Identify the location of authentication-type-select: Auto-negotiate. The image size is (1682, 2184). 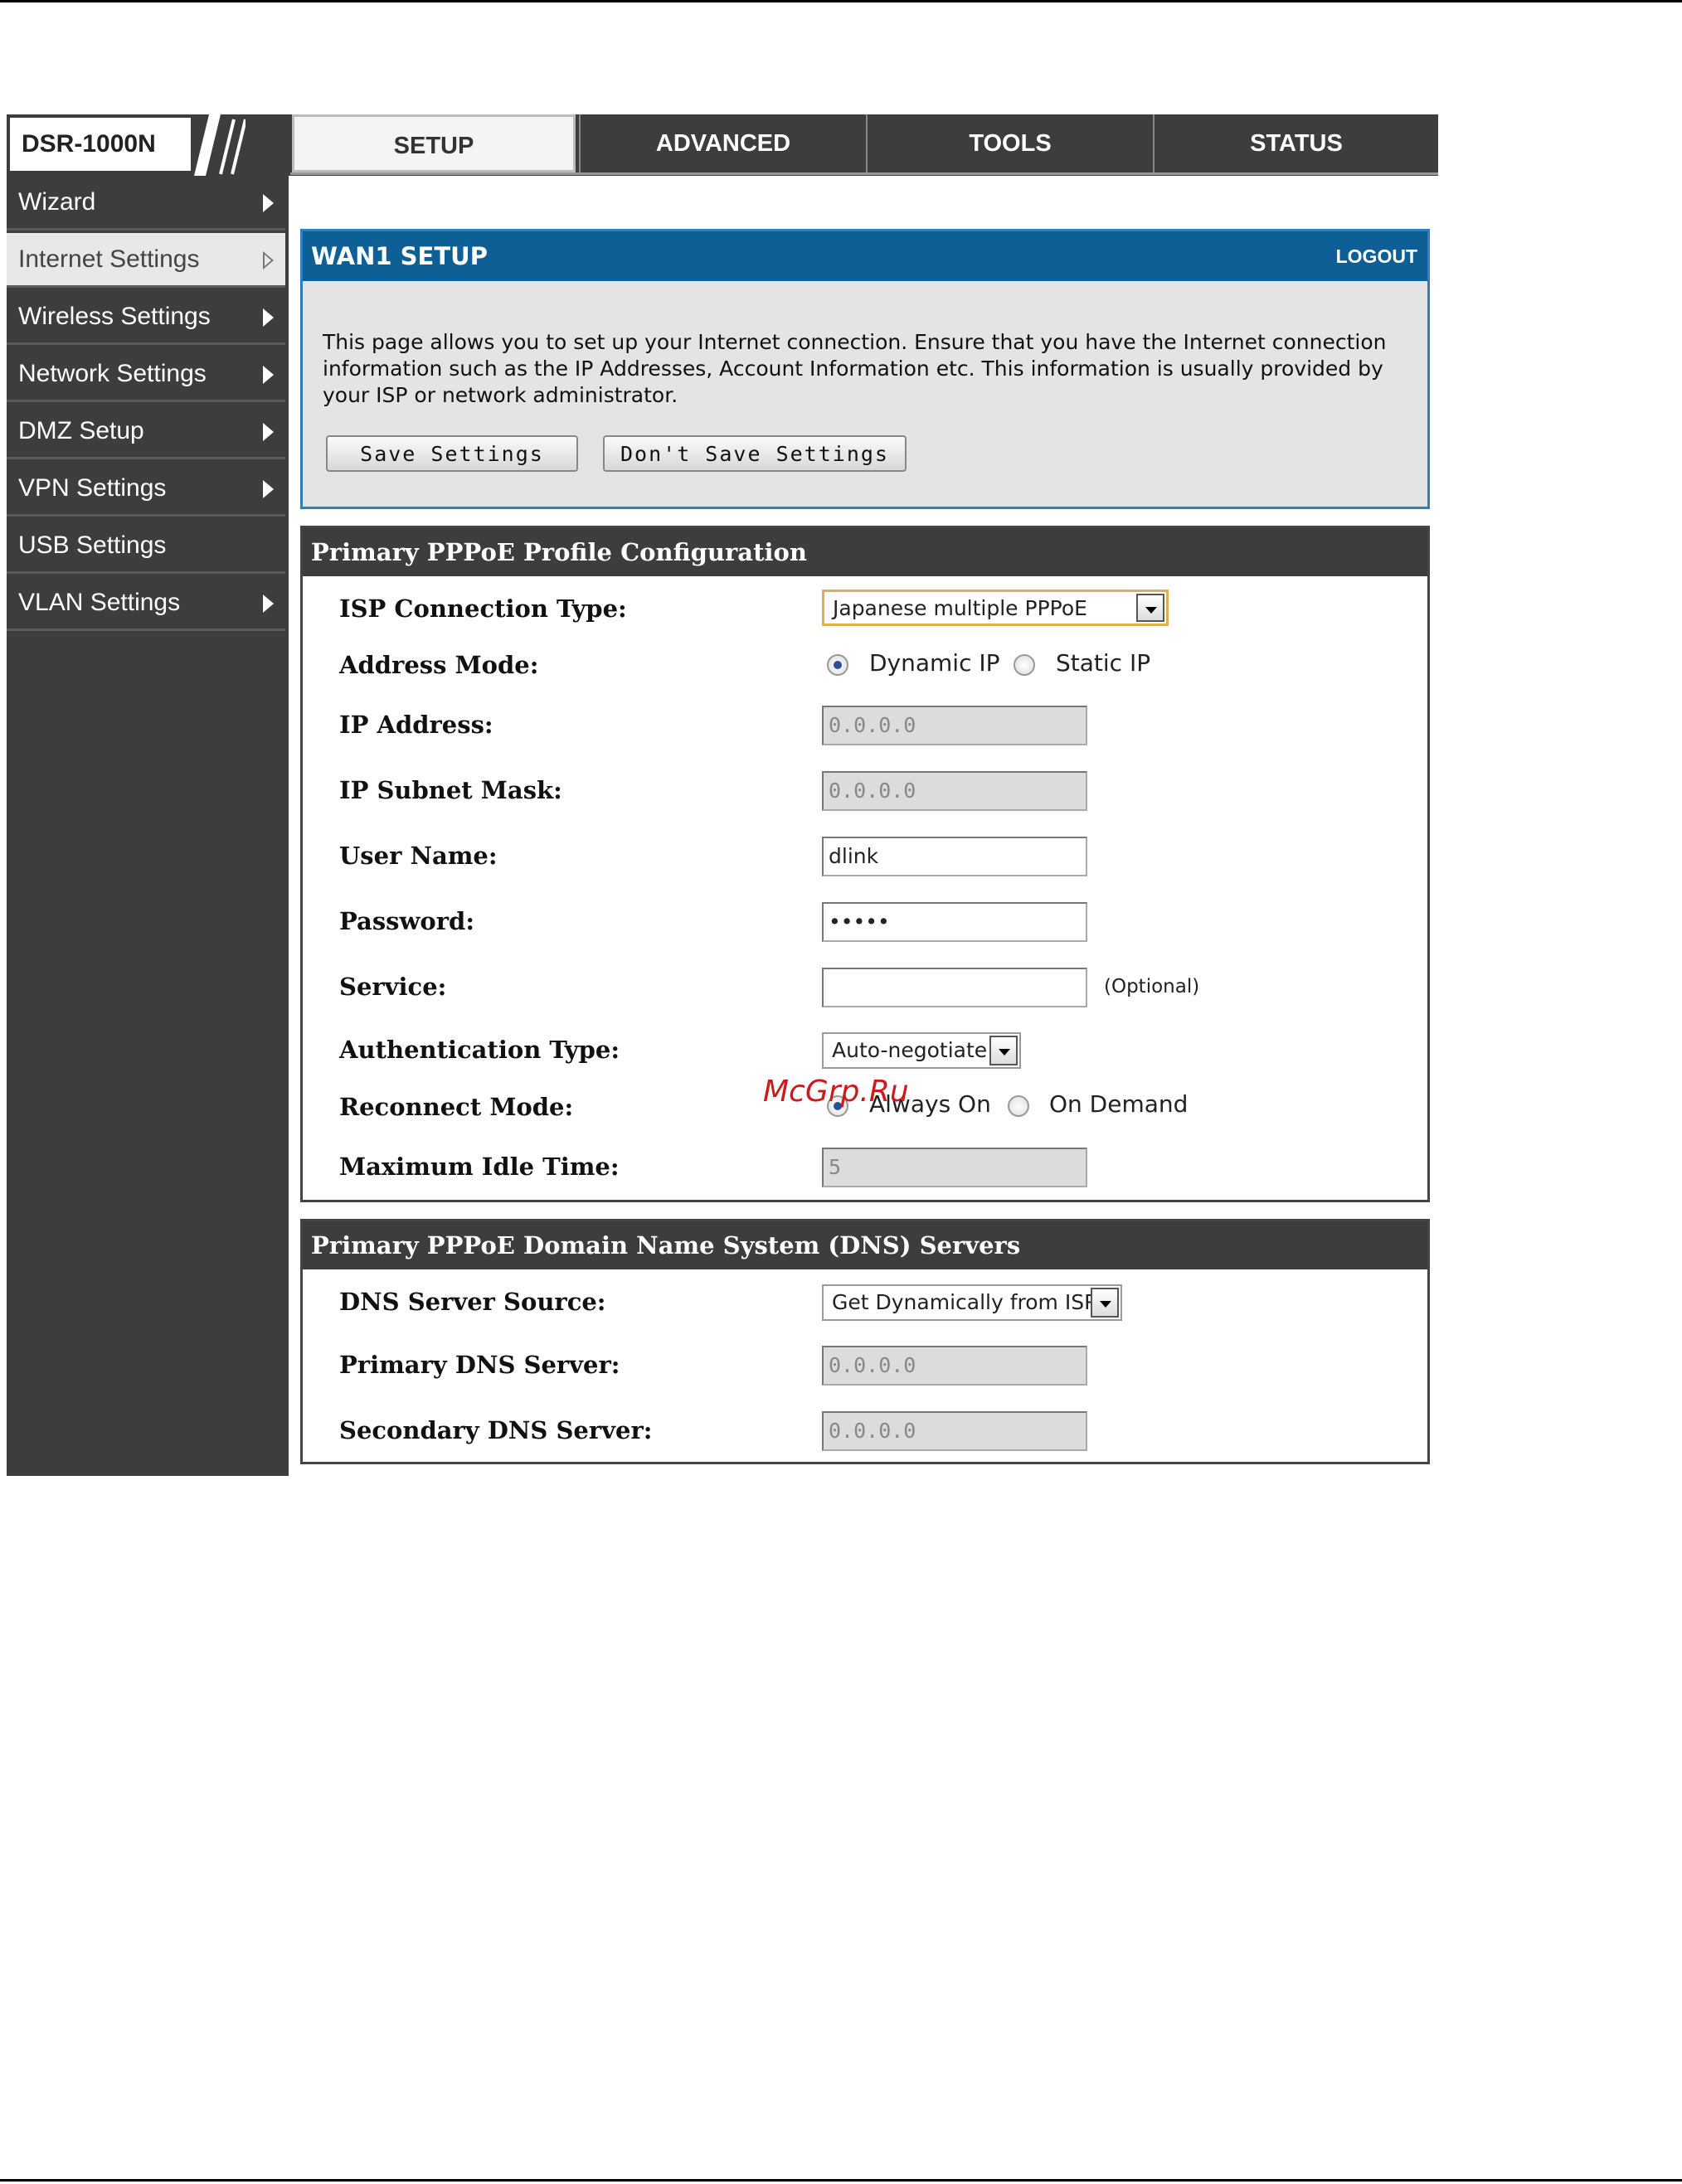
(921, 1050).